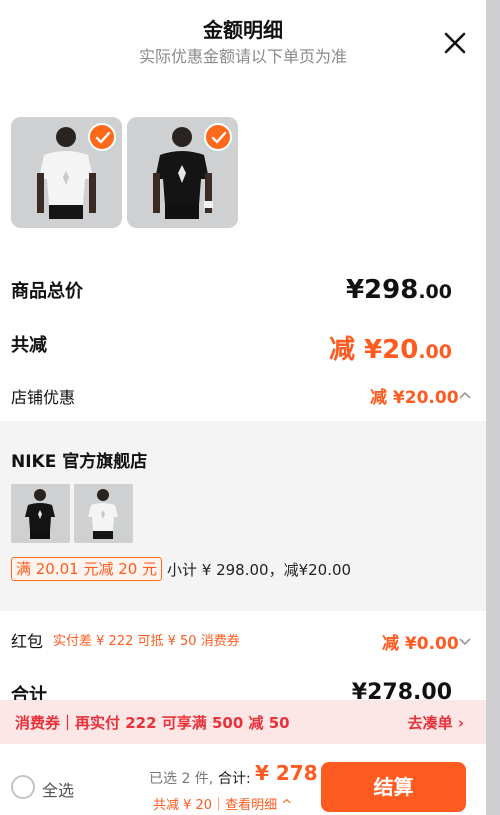 Image resolution: width=500 pixels, height=815 pixels. Describe the element at coordinates (436, 722) in the screenshot. I see `add-on-link: 去凑单 ›` at that location.